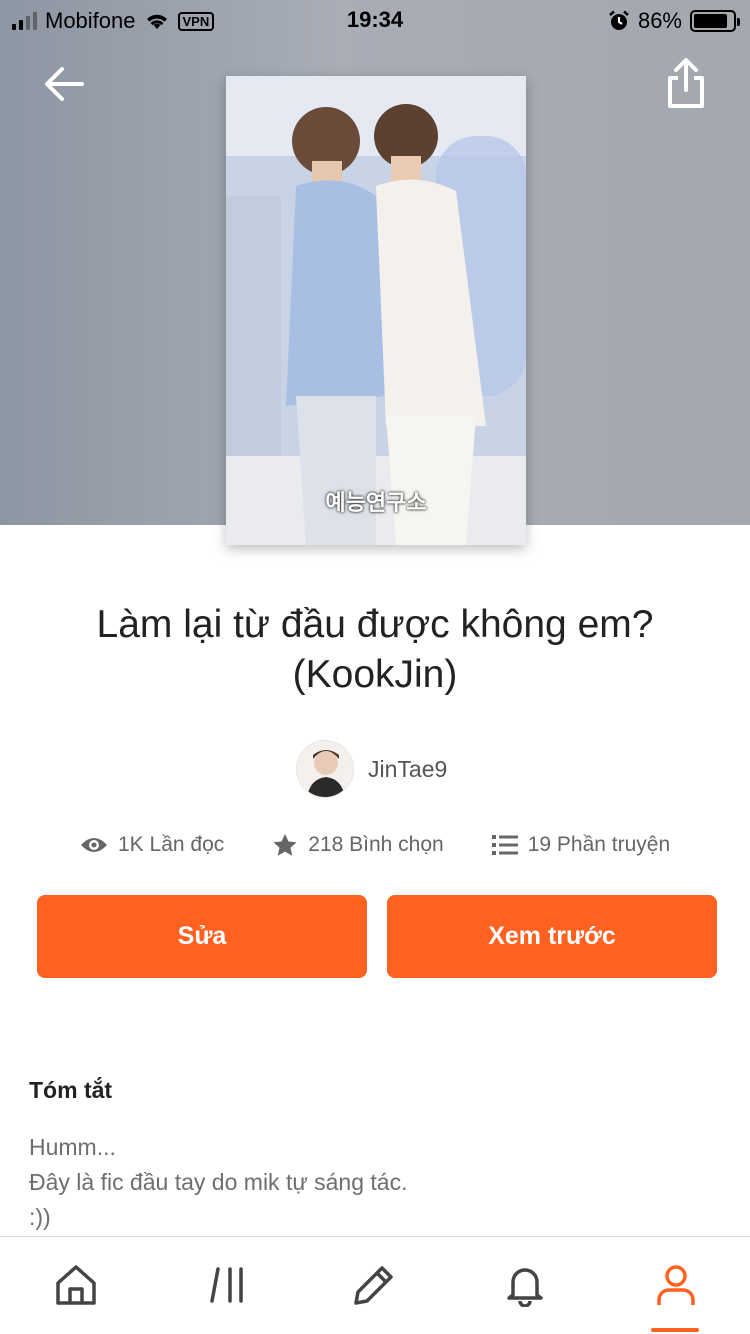  I want to click on story-title: Làm lại từ đầu được không em? (KookJin), so click(375, 650).